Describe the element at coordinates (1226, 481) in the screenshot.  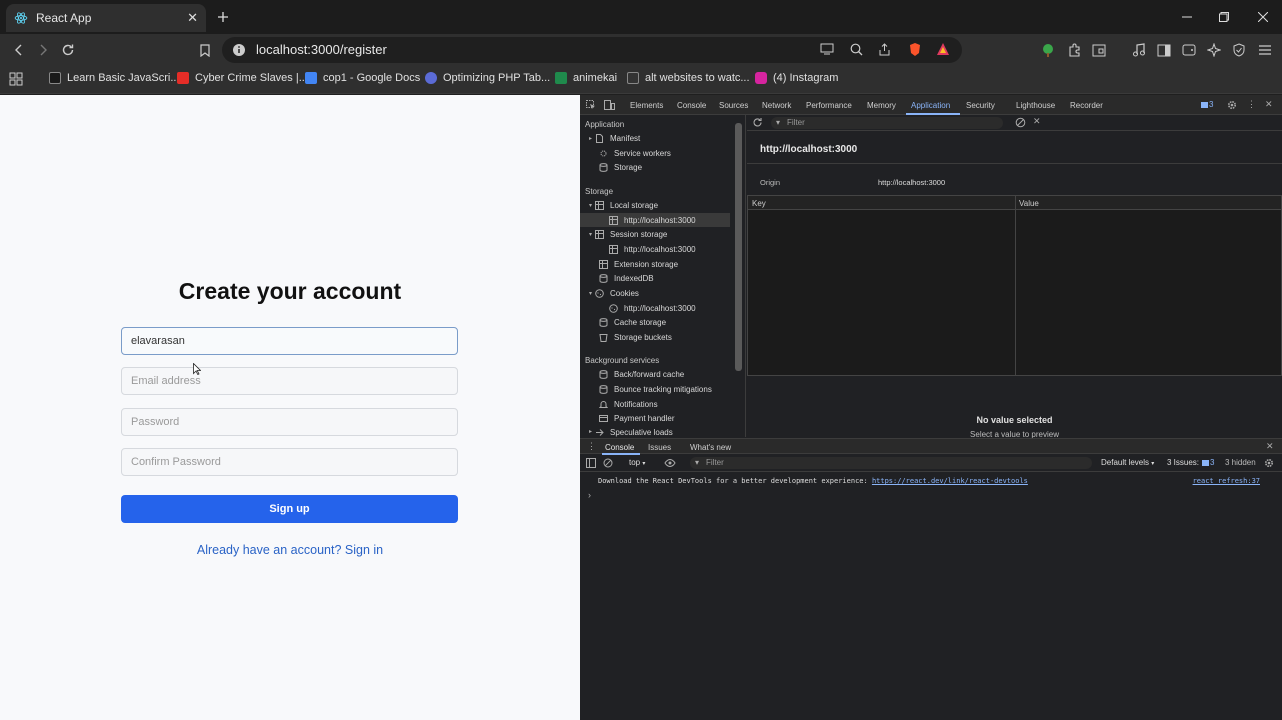
I see `console-message-source: react refresh:37` at that location.